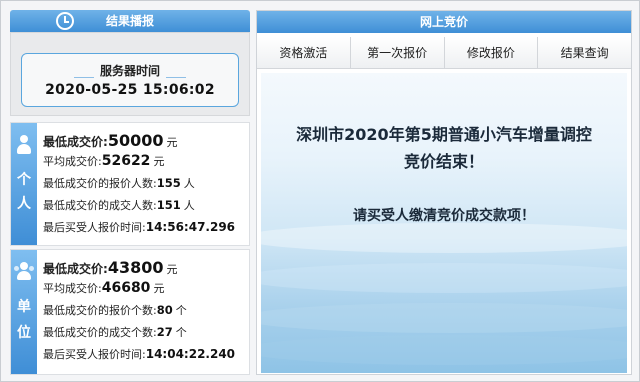  I want to click on personal-tab-char: 人, so click(24, 204).